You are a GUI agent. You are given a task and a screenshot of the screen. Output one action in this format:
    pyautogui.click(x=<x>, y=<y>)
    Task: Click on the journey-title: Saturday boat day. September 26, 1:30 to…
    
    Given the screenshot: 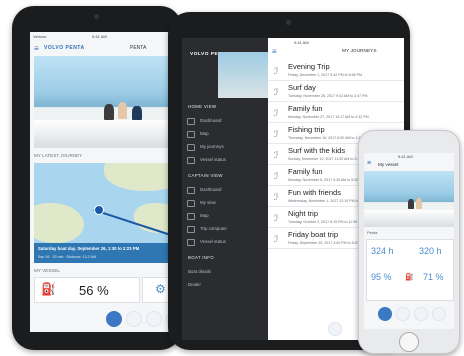 What is the action you would take?
    pyautogui.click(x=89, y=248)
    